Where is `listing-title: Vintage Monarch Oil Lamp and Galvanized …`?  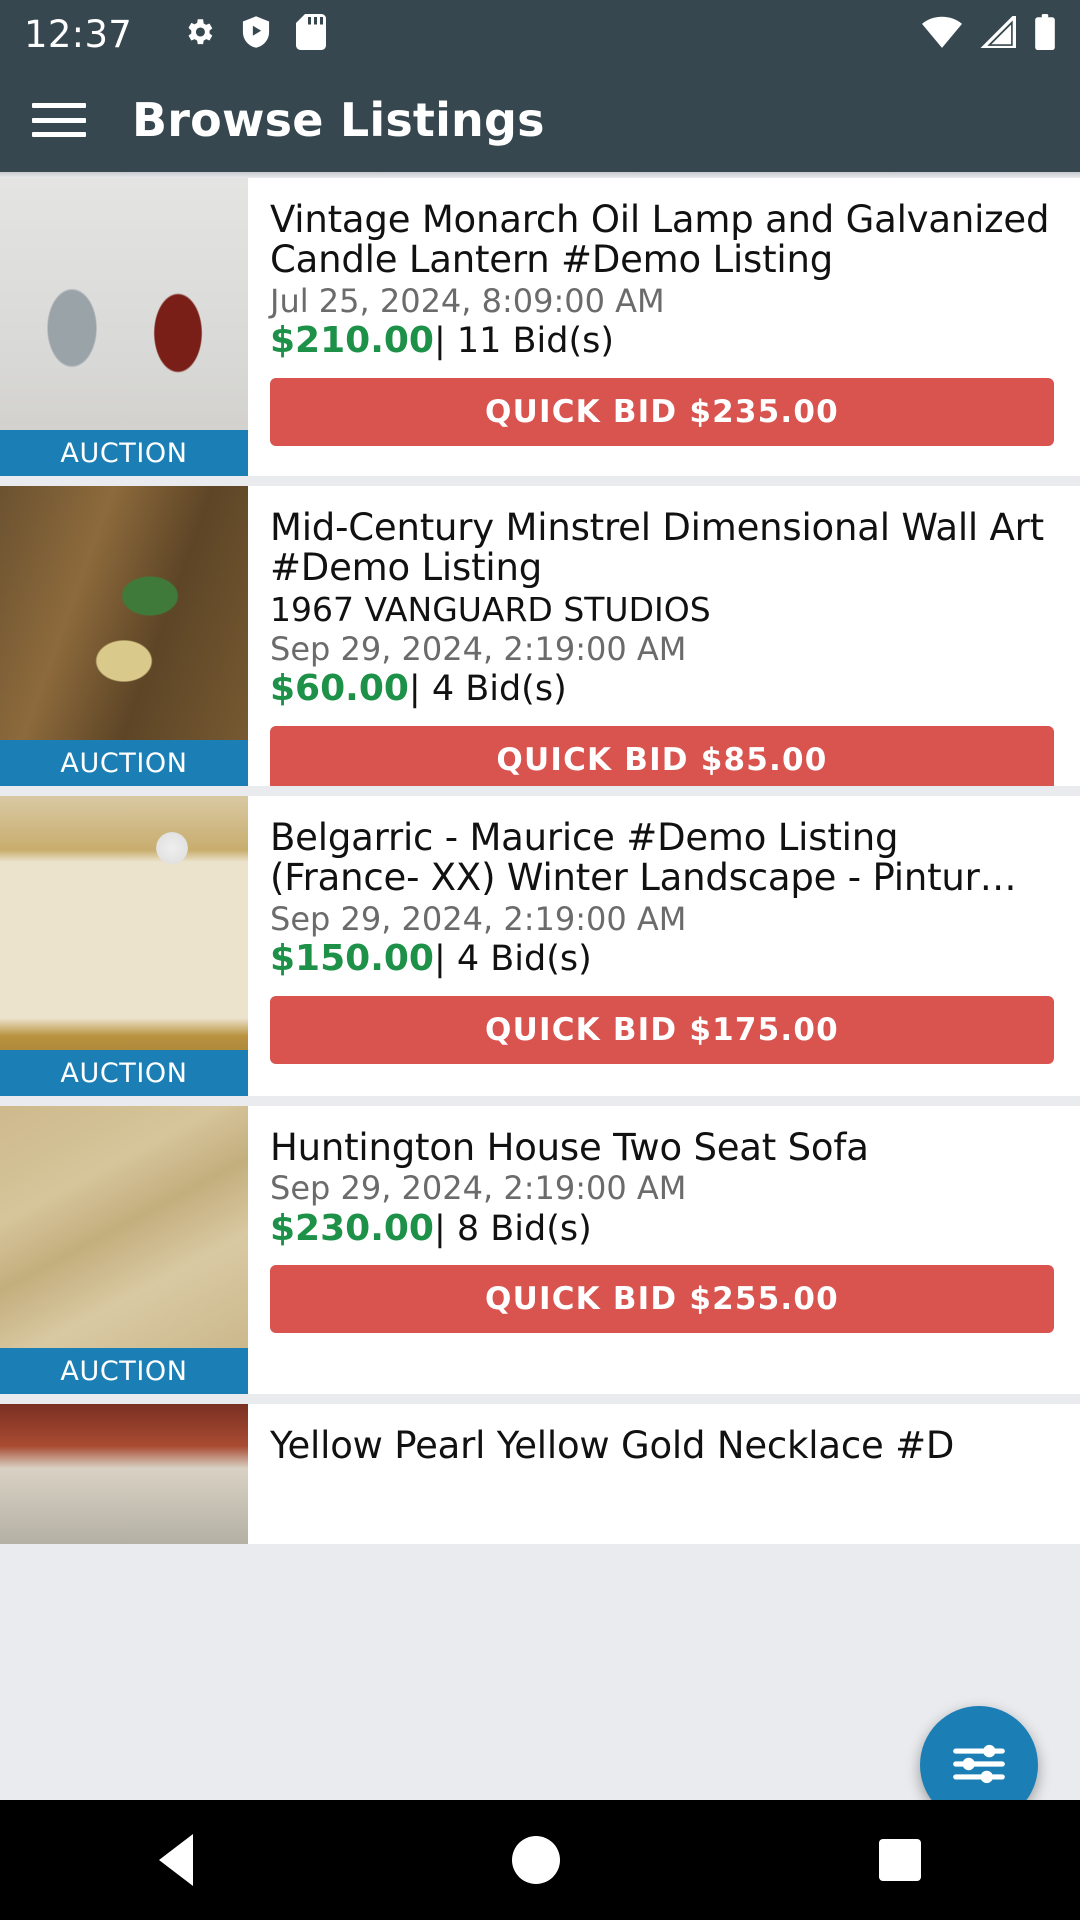 listing-title: Vintage Monarch Oil Lamp and Galvanized … is located at coordinates (660, 240).